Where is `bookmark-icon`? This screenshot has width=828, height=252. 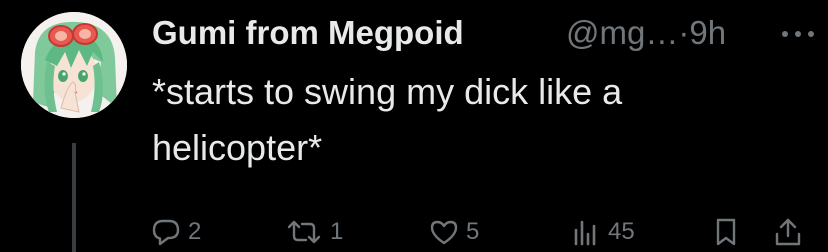 bookmark-icon is located at coordinates (726, 232).